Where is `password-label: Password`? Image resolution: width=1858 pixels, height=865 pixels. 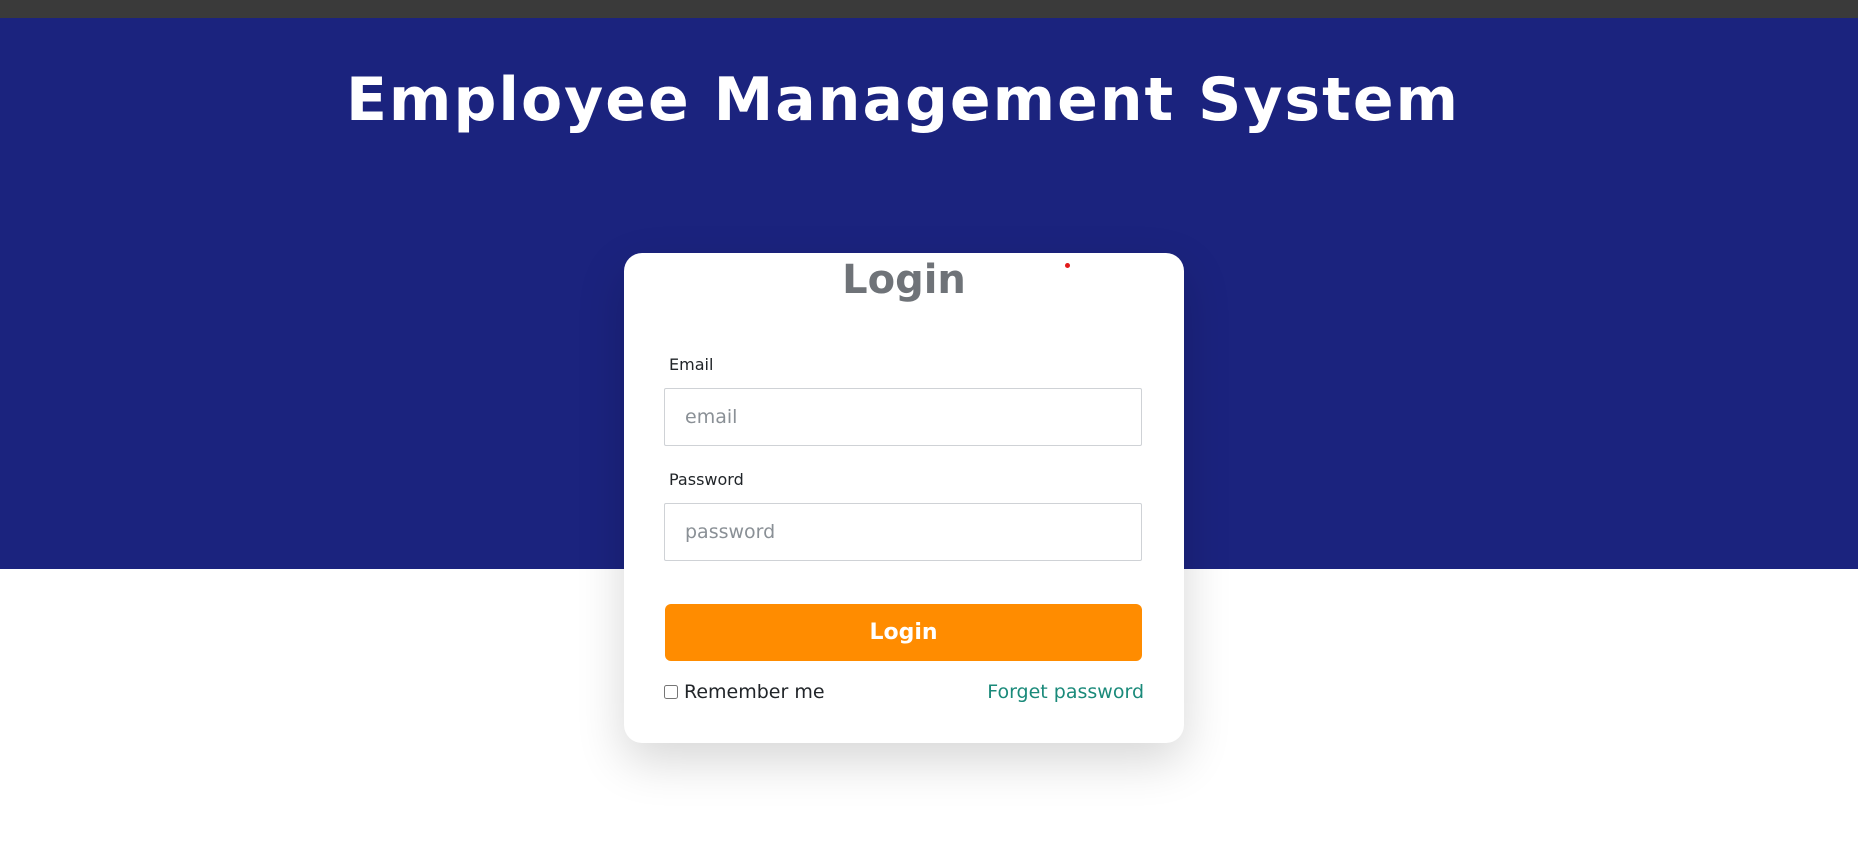 password-label: Password is located at coordinates (706, 479).